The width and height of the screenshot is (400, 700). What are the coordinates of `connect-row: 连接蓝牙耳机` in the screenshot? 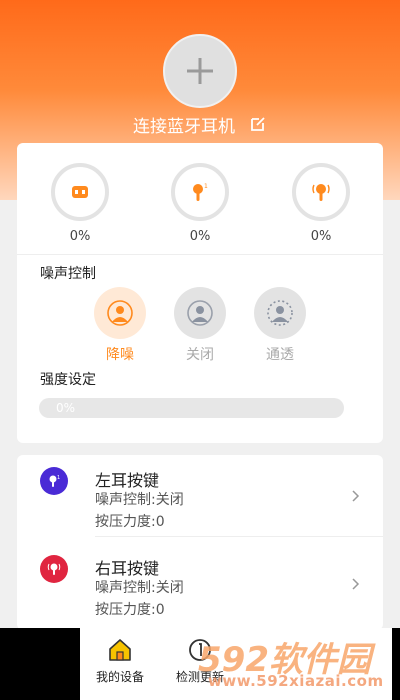 It's located at (200, 124).